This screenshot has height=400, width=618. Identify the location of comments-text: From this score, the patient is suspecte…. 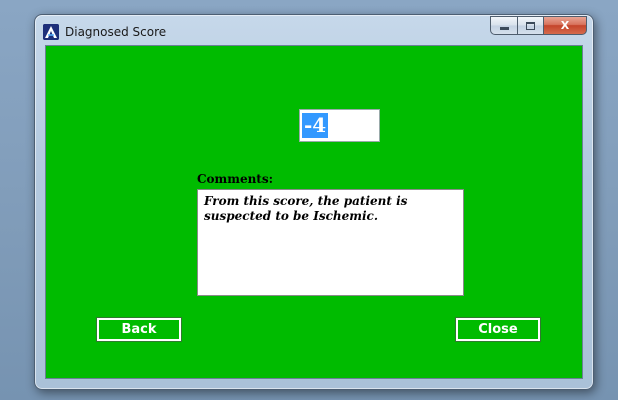
(306, 208).